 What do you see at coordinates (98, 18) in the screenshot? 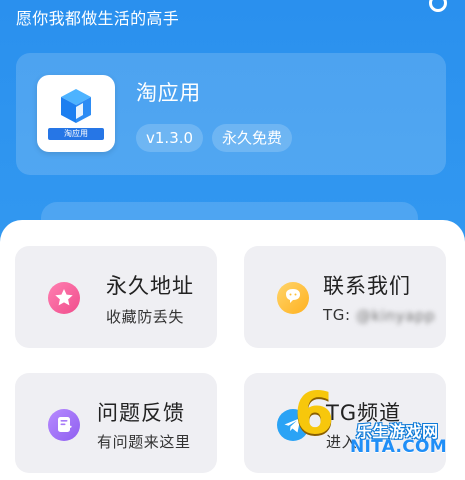
I see `page-slogan: 愿你我都做生活的高手` at bounding box center [98, 18].